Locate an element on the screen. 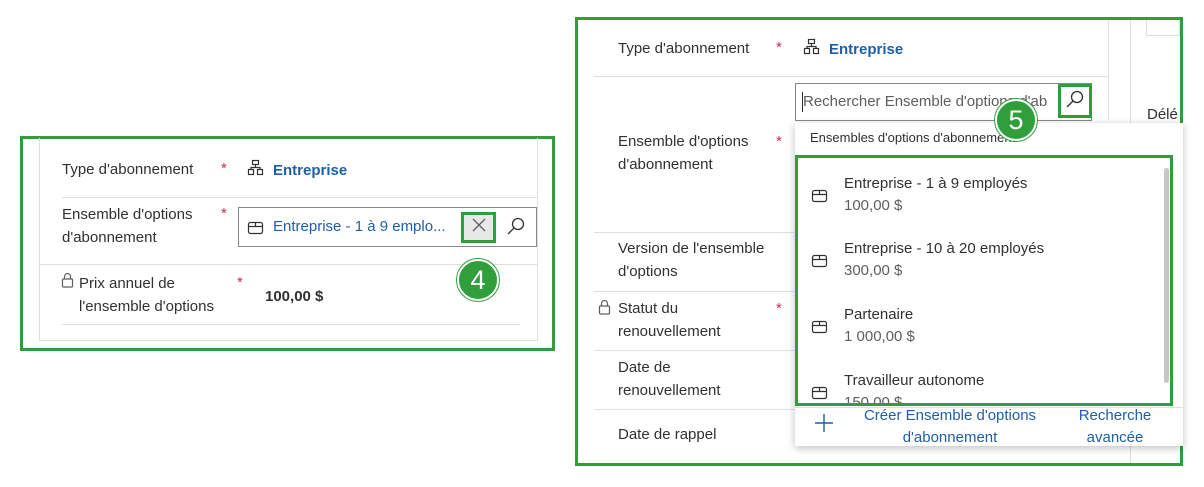 The height and width of the screenshot is (487, 1204). delegate-truncated-label: Délé is located at coordinates (1162, 114).